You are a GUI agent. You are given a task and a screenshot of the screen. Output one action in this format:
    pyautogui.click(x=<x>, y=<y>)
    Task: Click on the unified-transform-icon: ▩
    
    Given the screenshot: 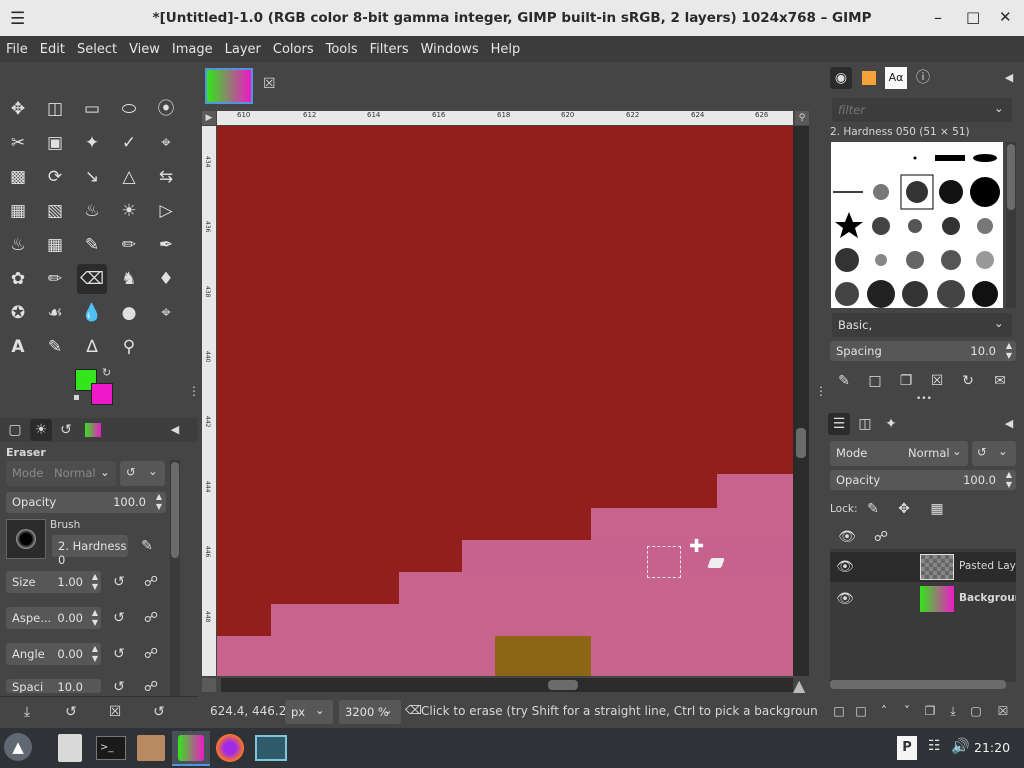 What is the action you would take?
    pyautogui.click(x=18, y=177)
    